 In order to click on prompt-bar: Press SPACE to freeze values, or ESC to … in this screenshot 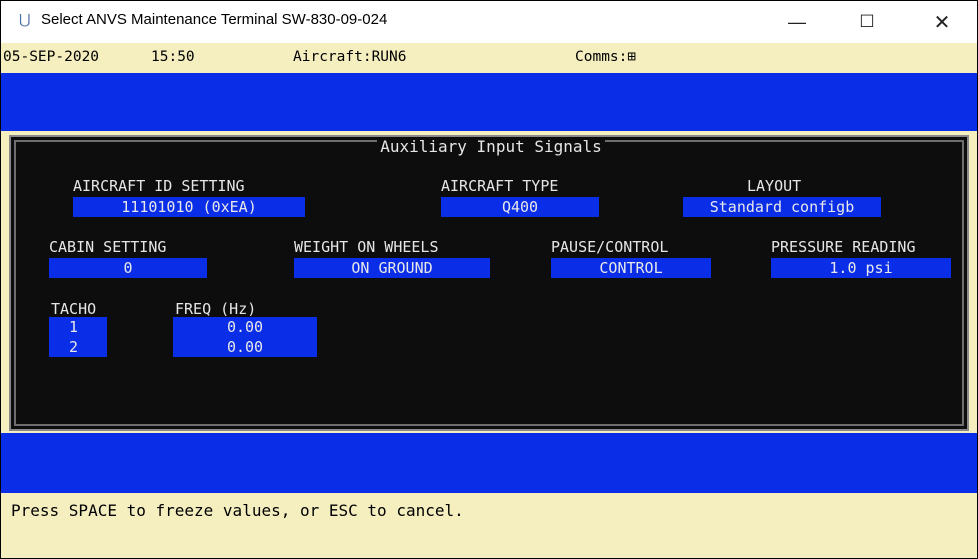, I will do `click(489, 525)`.